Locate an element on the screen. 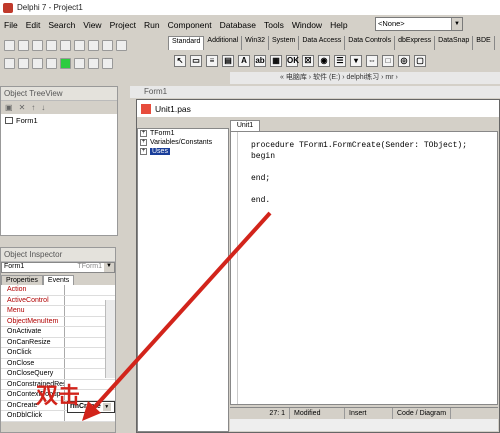  event-row: OnActivate is located at coordinates (58, 332).